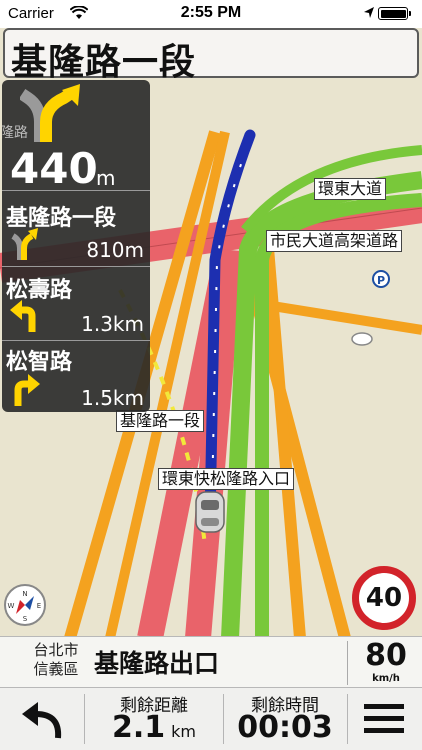 This screenshot has height=750, width=422. What do you see at coordinates (106, 178) in the screenshot?
I see `next-turn-unit: m` at bounding box center [106, 178].